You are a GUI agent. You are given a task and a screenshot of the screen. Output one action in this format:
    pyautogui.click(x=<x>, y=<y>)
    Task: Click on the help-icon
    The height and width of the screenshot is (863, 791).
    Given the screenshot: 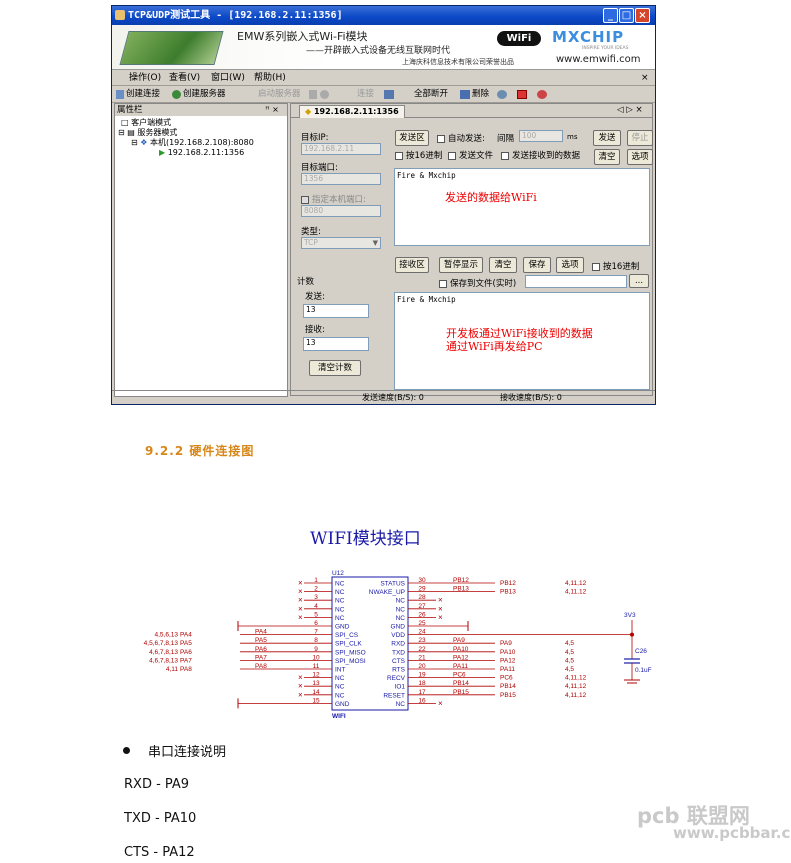 What is the action you would take?
    pyautogui.click(x=542, y=94)
    